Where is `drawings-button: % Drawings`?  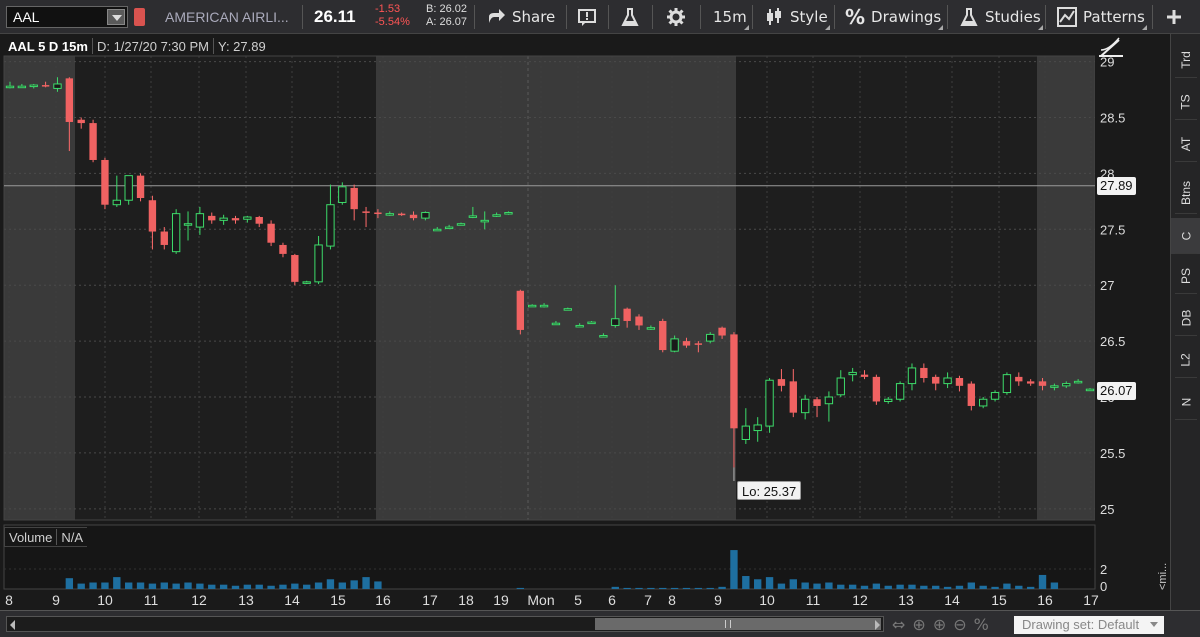
drawings-button: % Drawings is located at coordinates (894, 17).